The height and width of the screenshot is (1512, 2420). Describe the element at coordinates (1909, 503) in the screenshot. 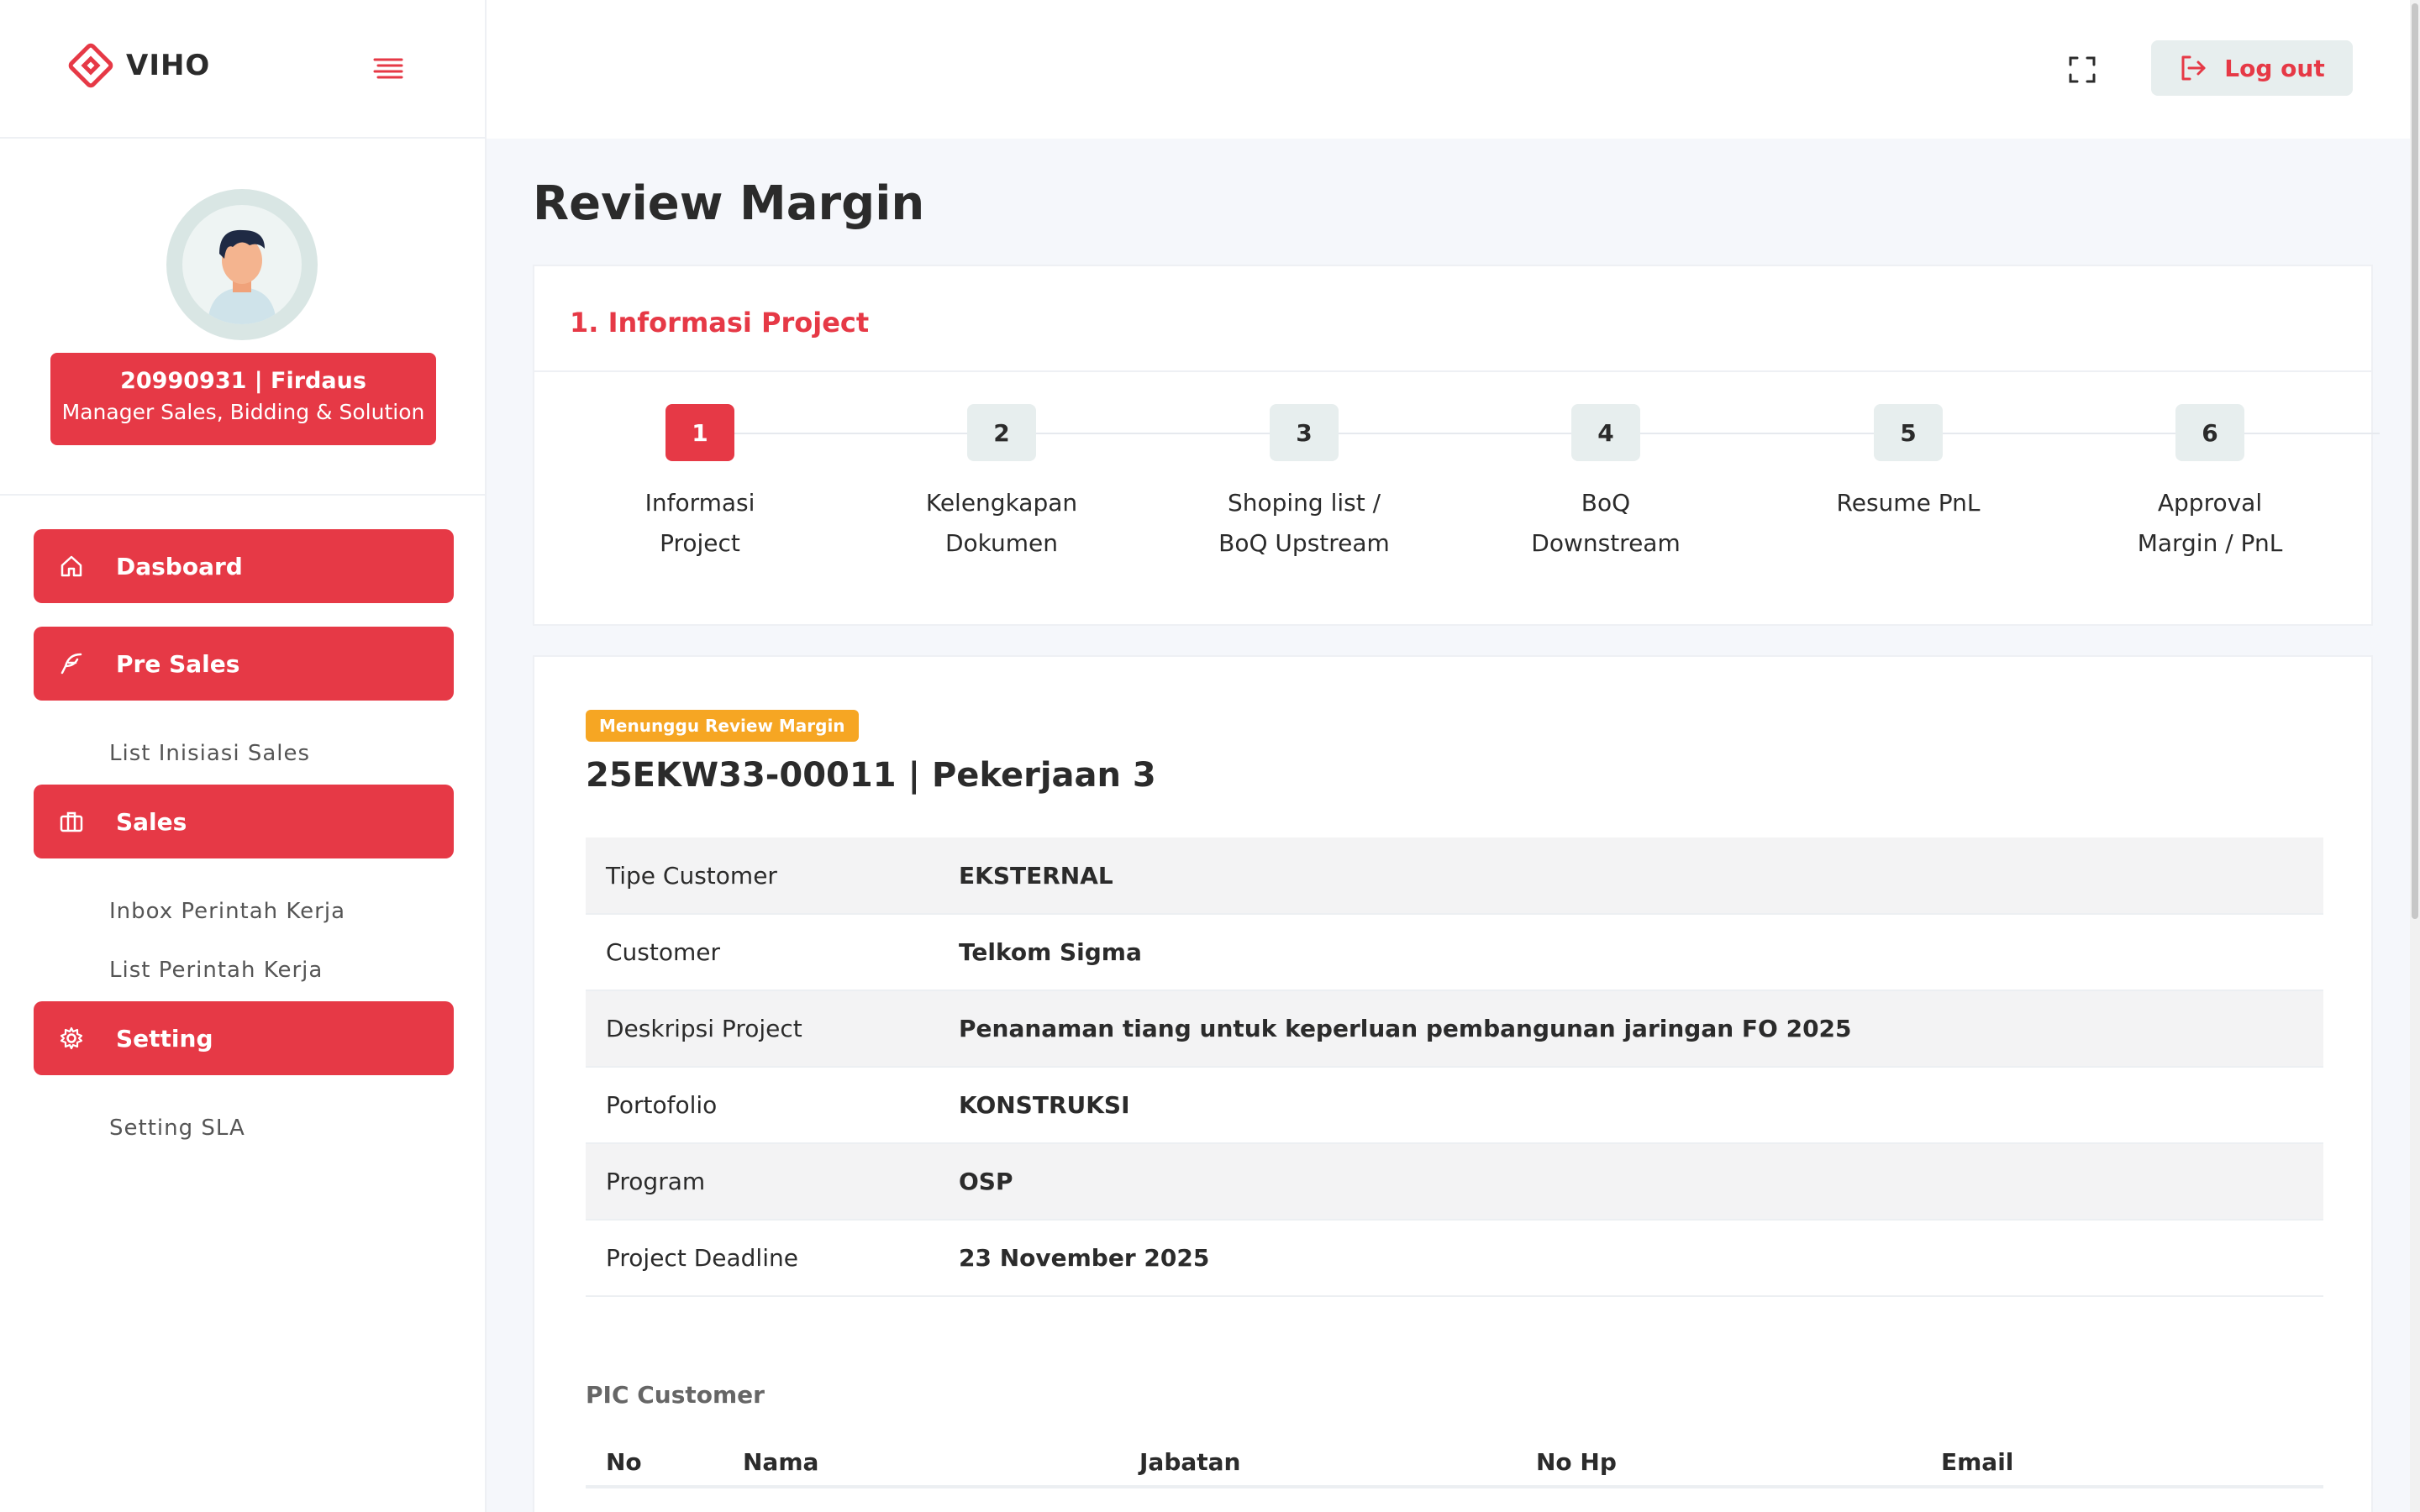

I see `step-label: Resume PnL` at that location.